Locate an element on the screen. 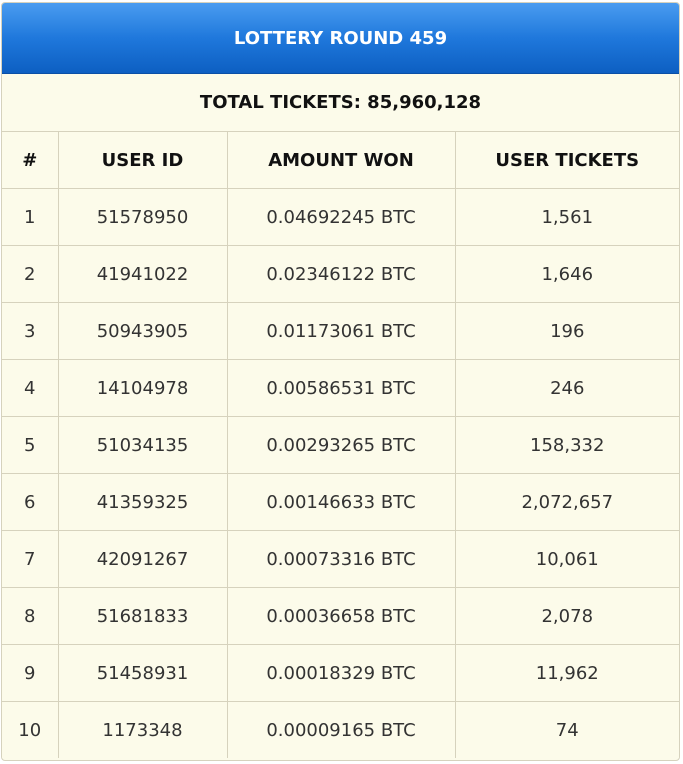 The height and width of the screenshot is (764, 683). user-tickets-cell: 196 is located at coordinates (567, 331).